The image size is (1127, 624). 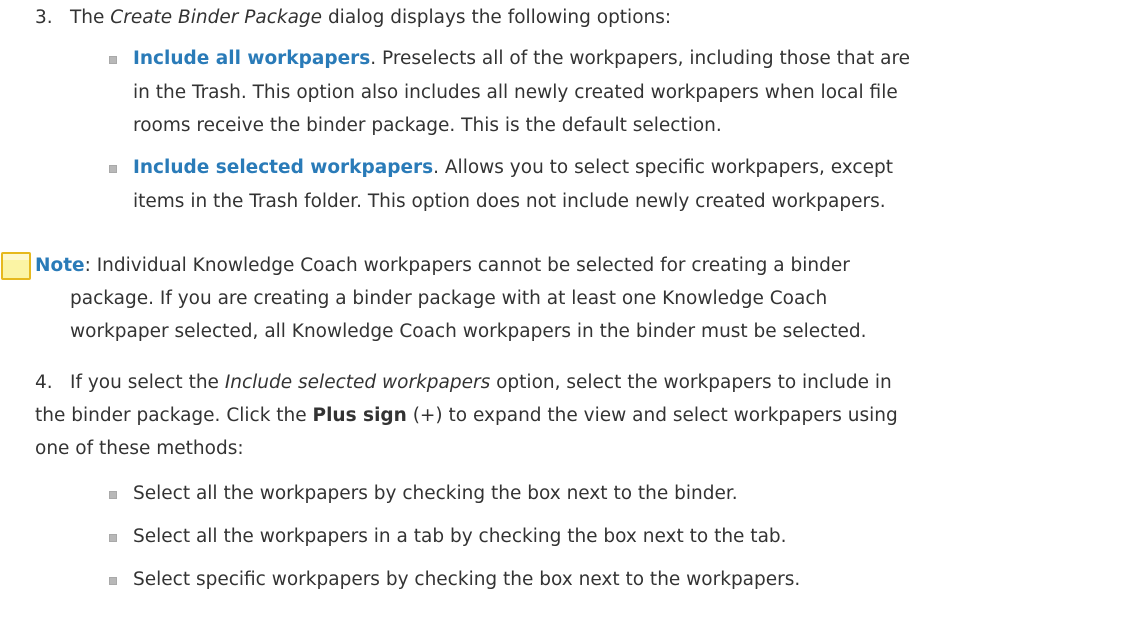 What do you see at coordinates (283, 167) in the screenshot?
I see `option-selected-term: Include selected workpapers` at bounding box center [283, 167].